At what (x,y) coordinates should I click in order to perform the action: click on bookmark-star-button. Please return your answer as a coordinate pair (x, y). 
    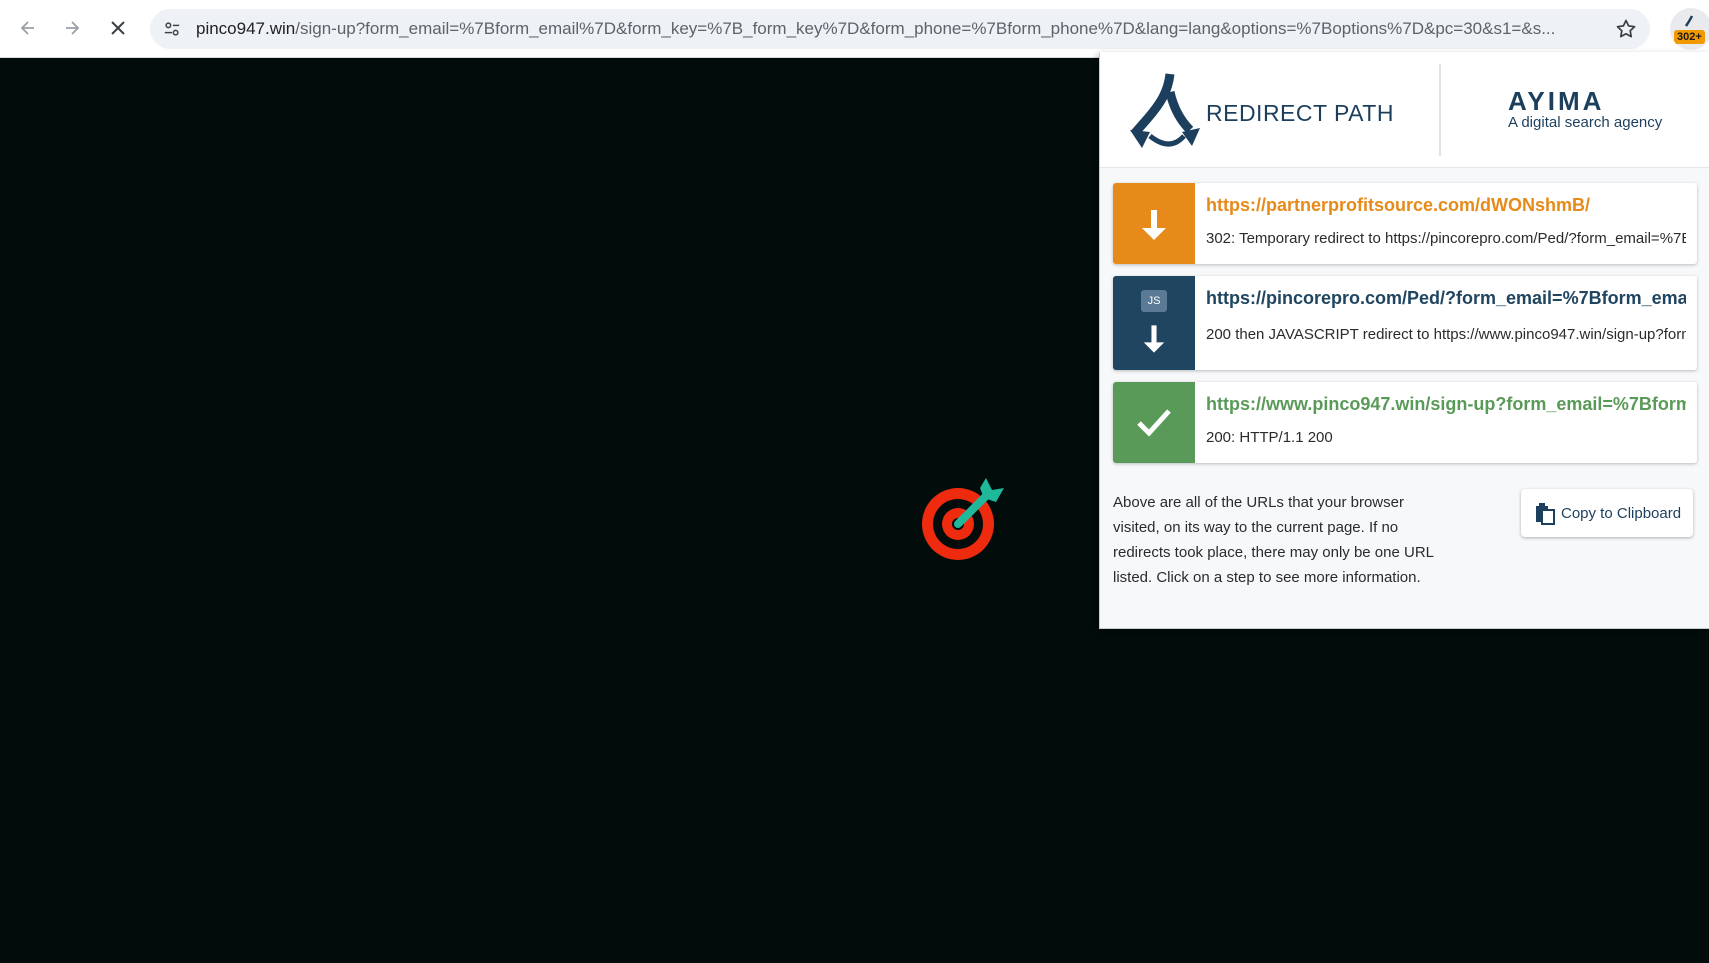
    Looking at the image, I should click on (1626, 29).